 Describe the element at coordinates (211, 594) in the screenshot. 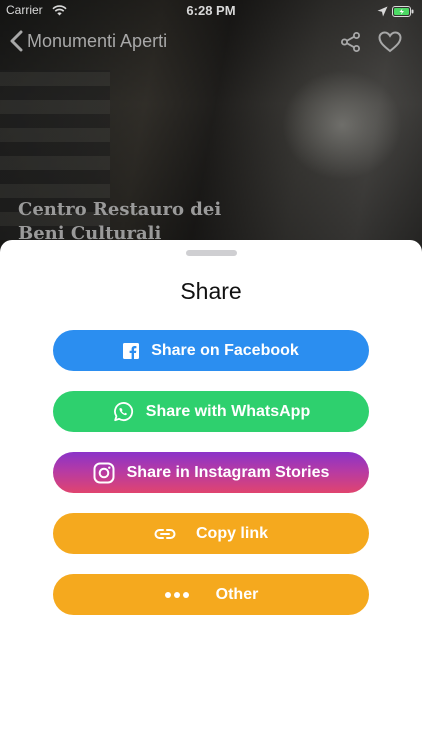

I see `share-other-button: Other` at that location.